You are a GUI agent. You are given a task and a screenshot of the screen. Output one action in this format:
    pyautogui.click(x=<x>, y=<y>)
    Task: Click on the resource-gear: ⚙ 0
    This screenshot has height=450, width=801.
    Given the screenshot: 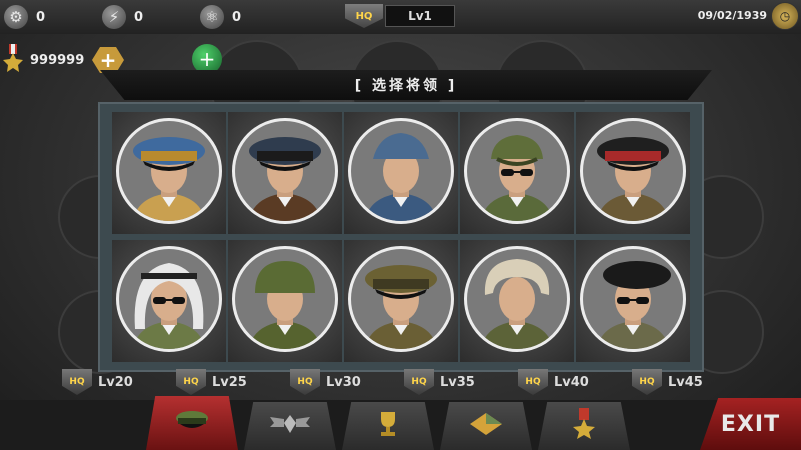 What is the action you would take?
    pyautogui.click(x=24, y=17)
    